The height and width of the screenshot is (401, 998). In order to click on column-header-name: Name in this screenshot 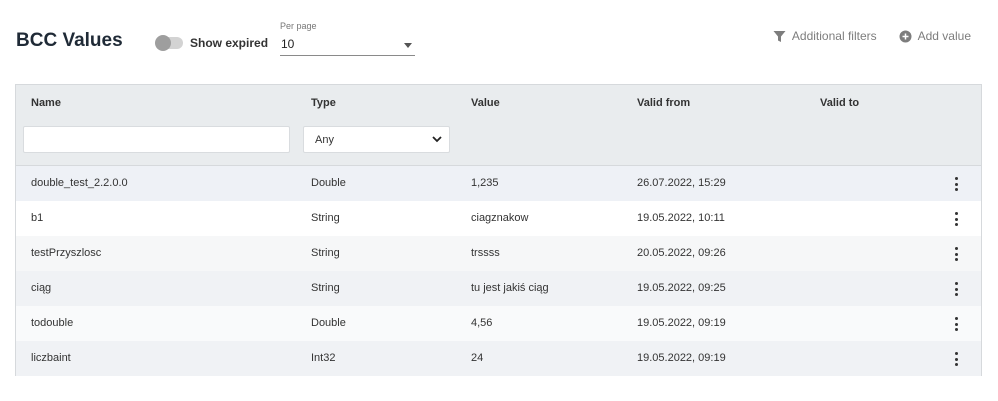, I will do `click(46, 103)`.